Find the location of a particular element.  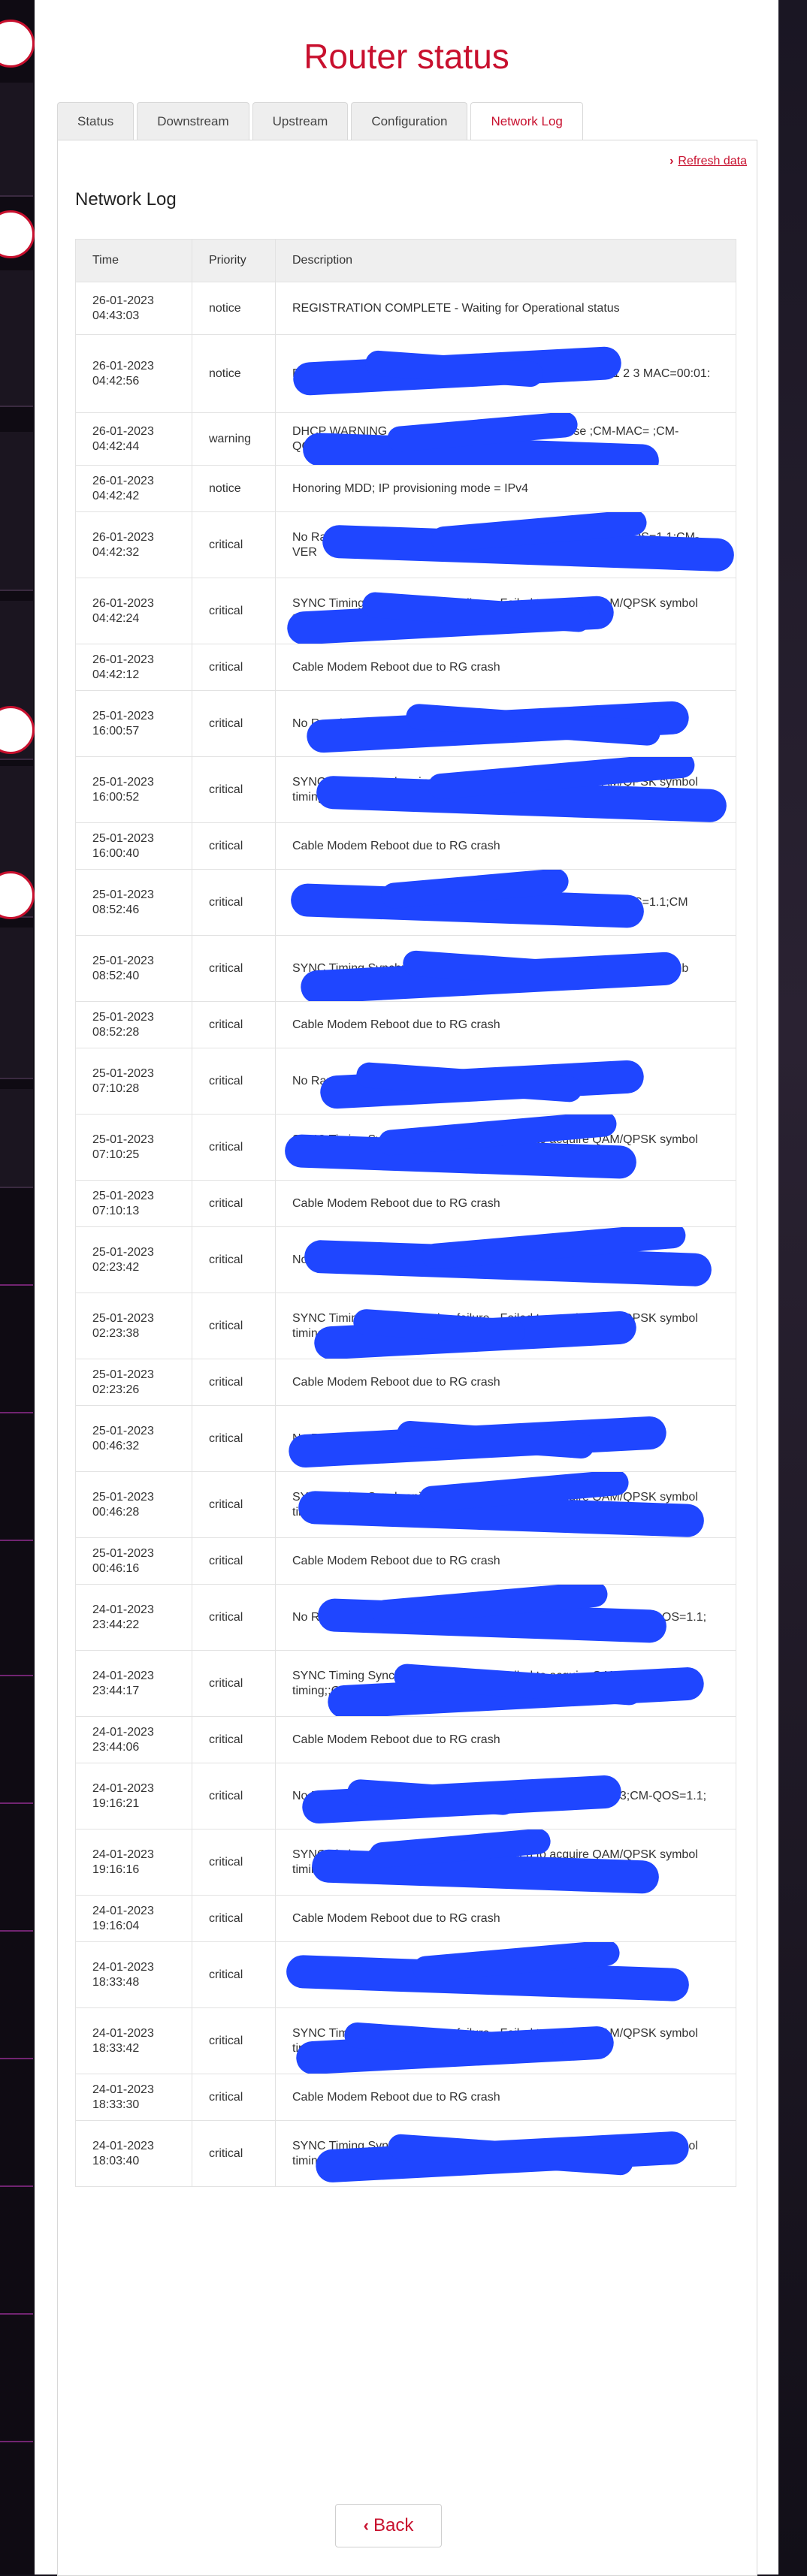

cell-time-text: 08:52:40 is located at coordinates (116, 976).